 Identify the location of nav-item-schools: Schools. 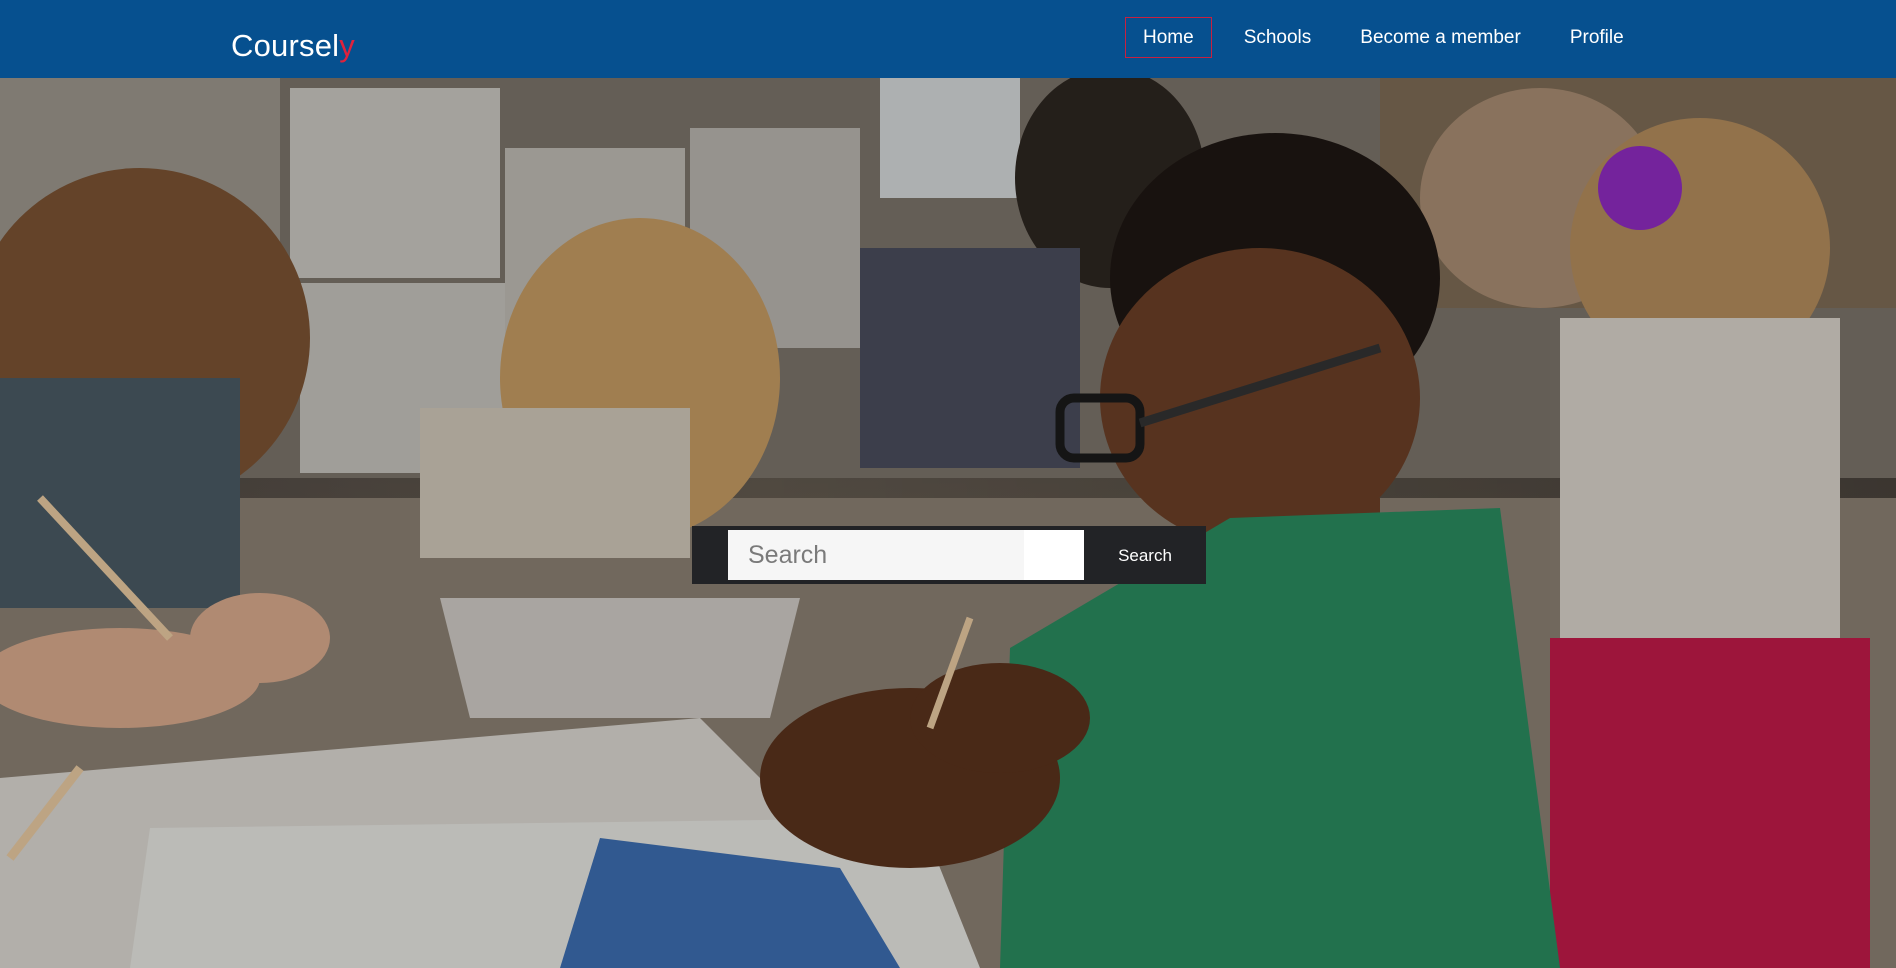
(1278, 37).